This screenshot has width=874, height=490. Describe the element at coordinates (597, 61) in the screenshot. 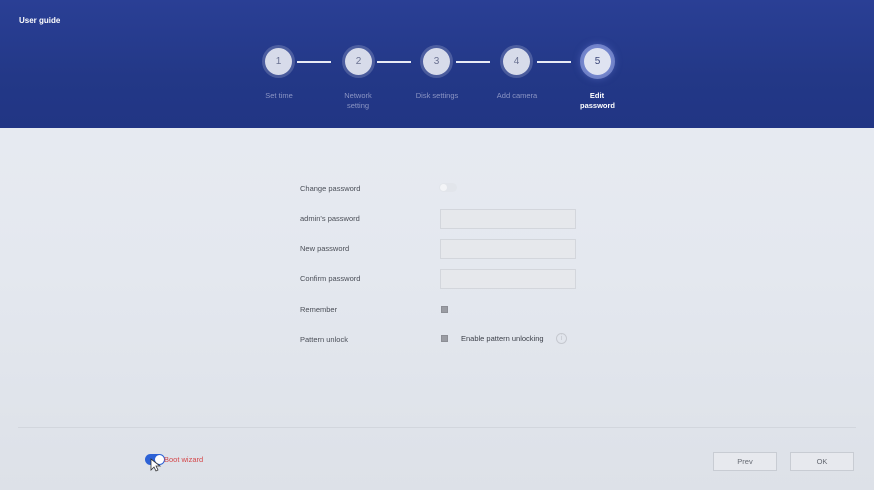

I see `step-5-circle: 5` at that location.